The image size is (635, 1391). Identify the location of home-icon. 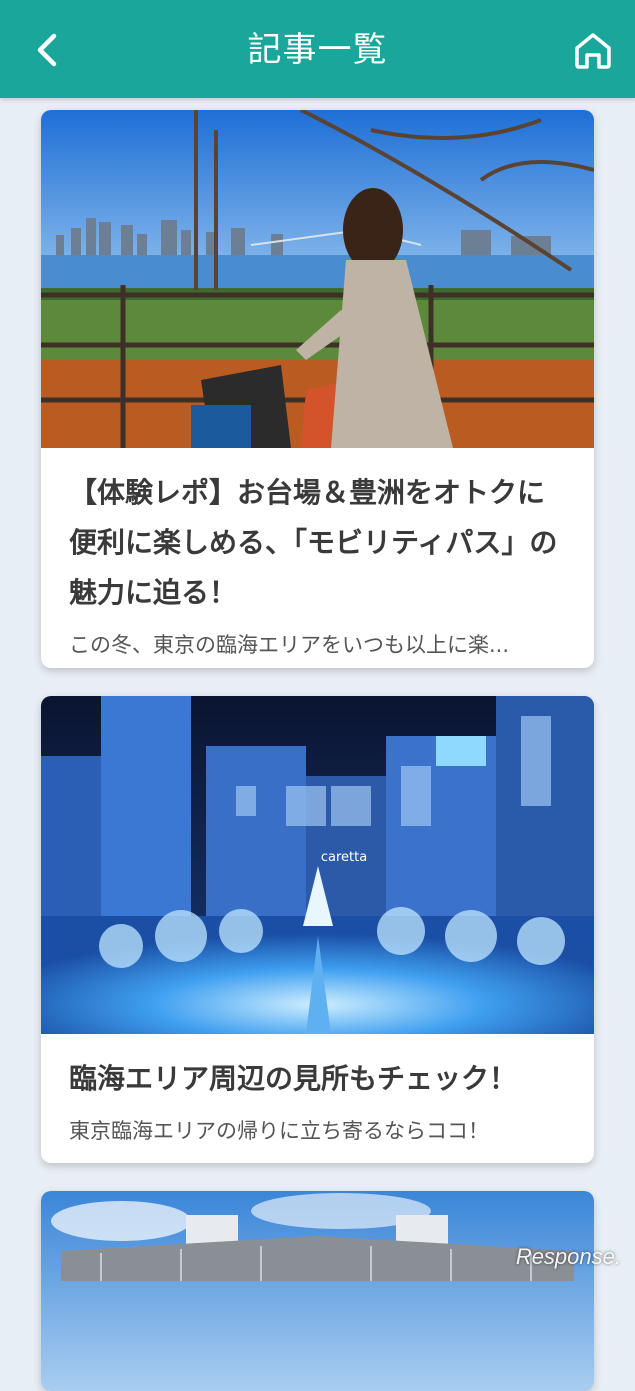
(593, 51).